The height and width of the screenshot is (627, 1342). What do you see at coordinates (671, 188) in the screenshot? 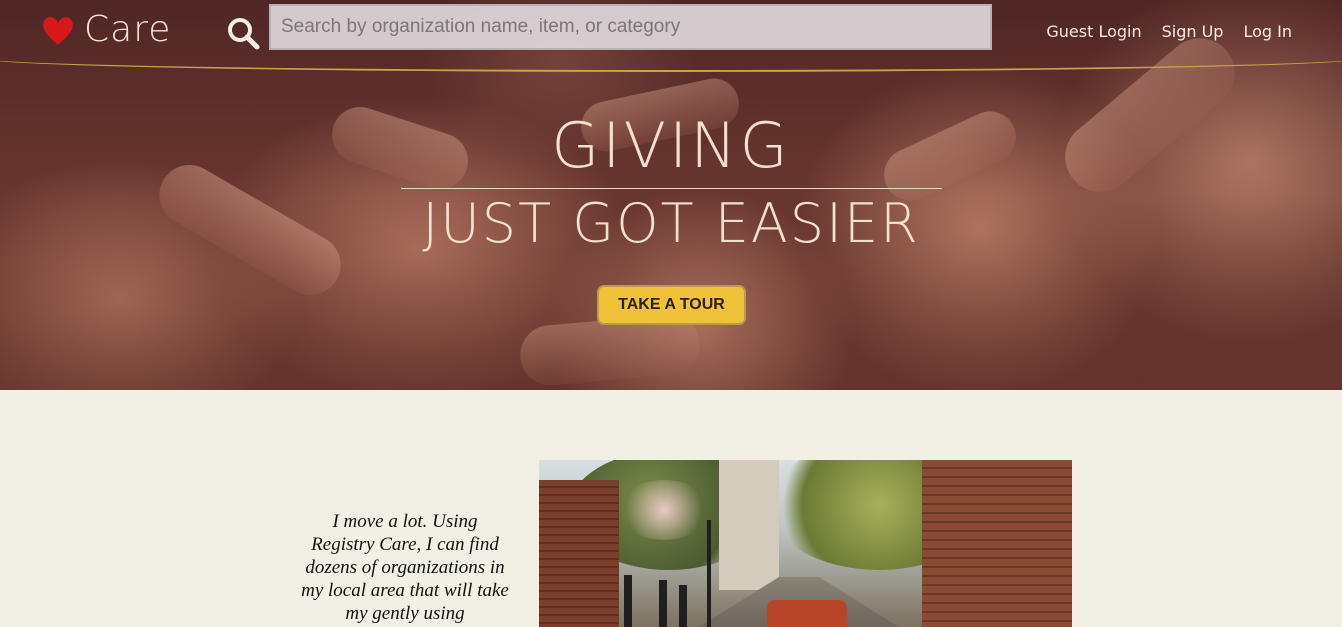
I see `hero-rule` at bounding box center [671, 188].